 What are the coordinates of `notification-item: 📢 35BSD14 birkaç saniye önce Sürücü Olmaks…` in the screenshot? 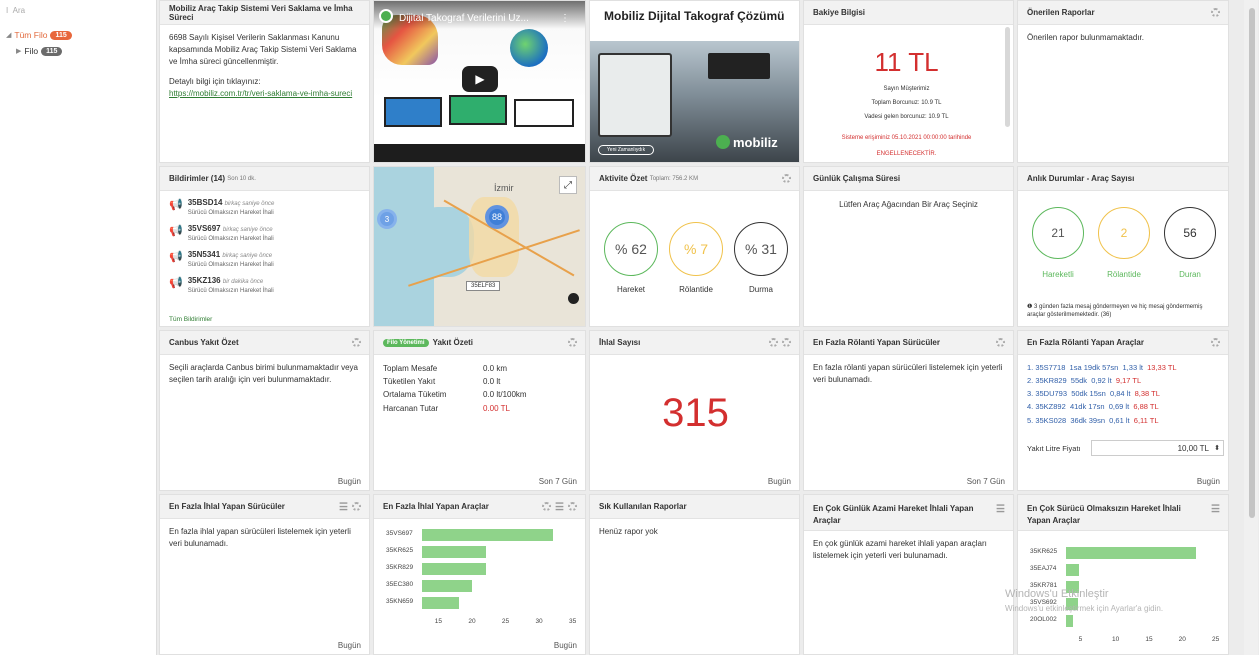 It's located at (264, 207).